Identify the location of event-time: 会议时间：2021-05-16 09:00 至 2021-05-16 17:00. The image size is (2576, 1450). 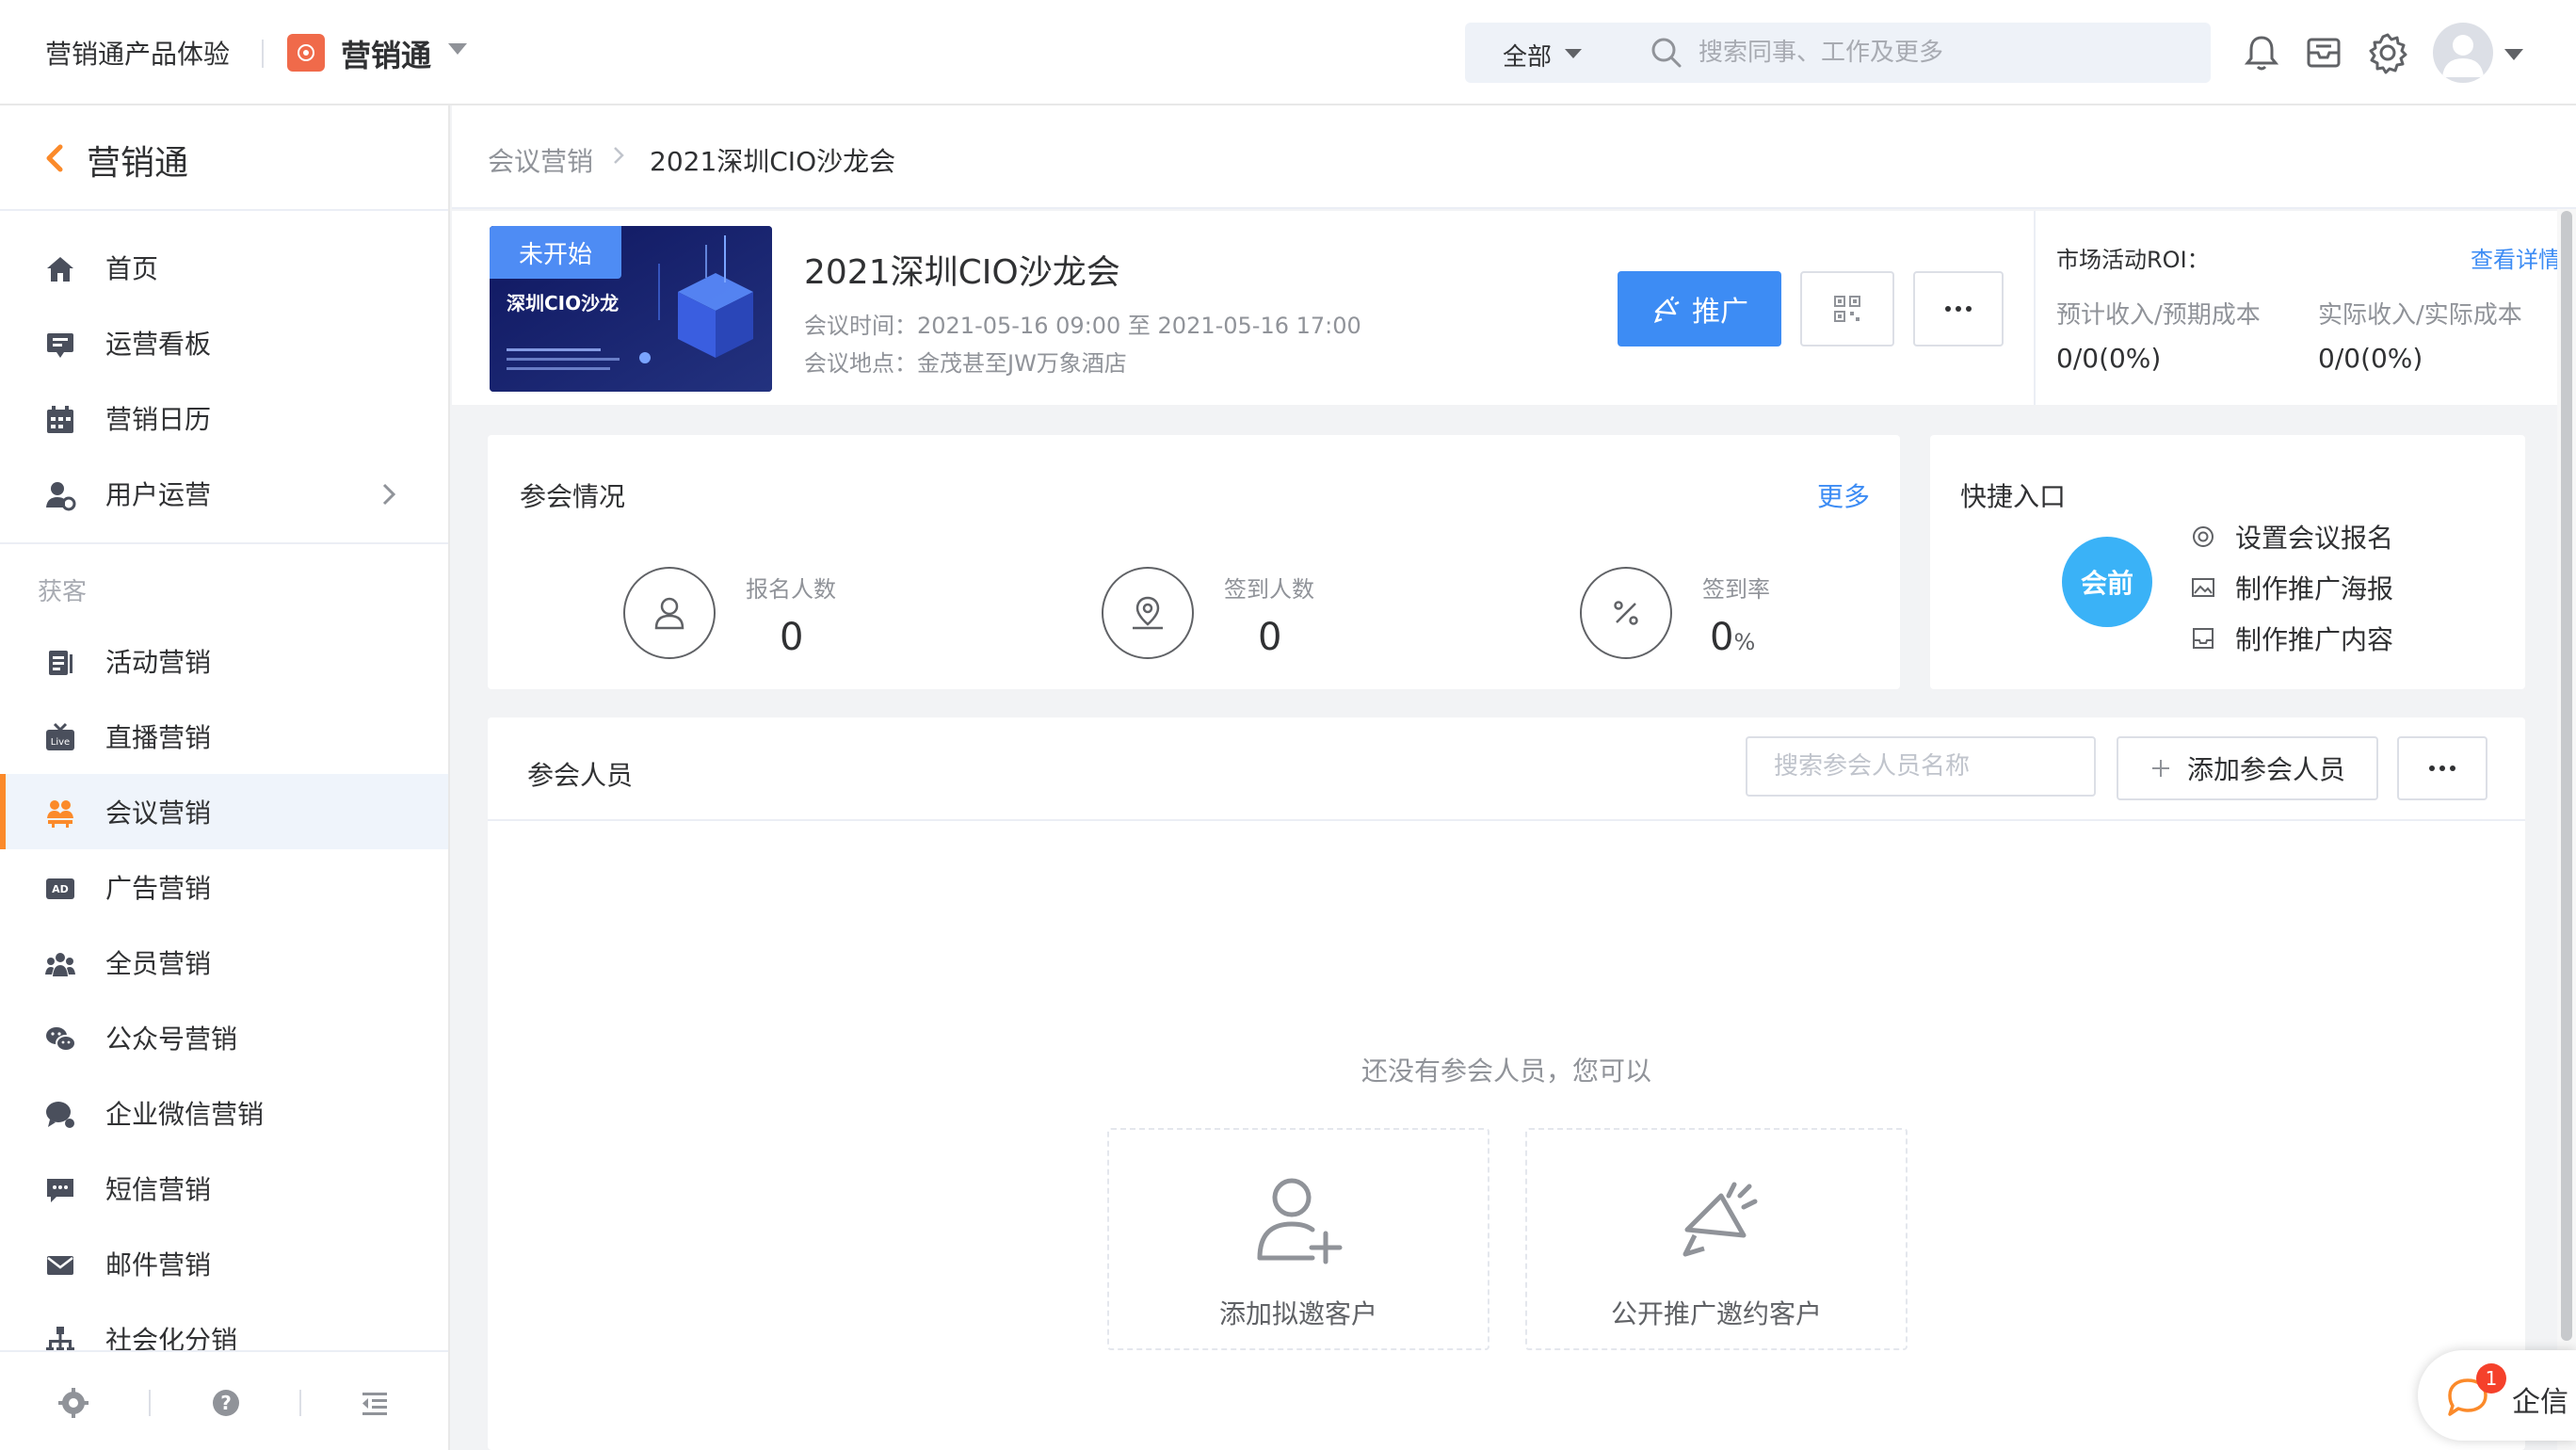
(1082, 326).